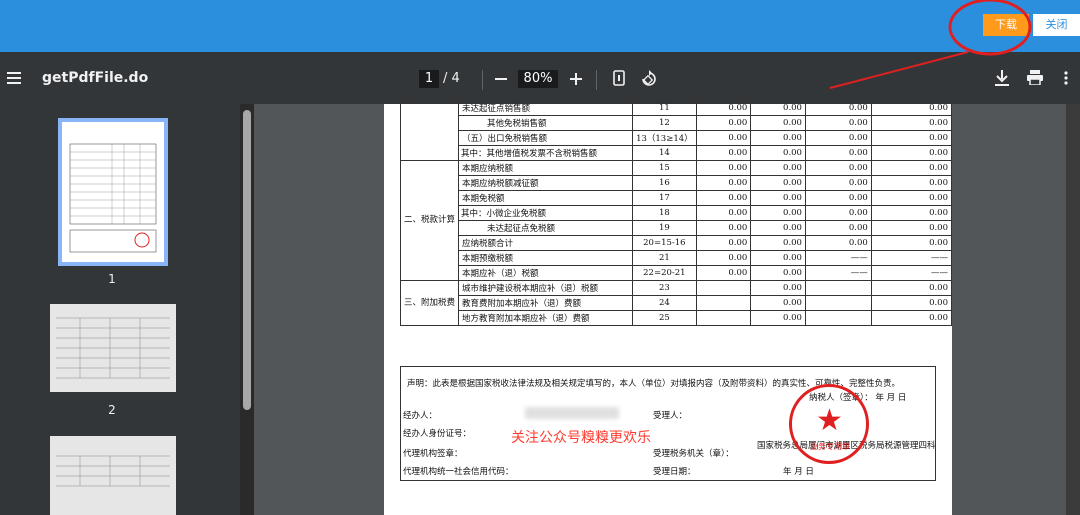 The image size is (1080, 515). What do you see at coordinates (546, 138) in the screenshot?
I see `row-name: （五）出口免税销售额` at bounding box center [546, 138].